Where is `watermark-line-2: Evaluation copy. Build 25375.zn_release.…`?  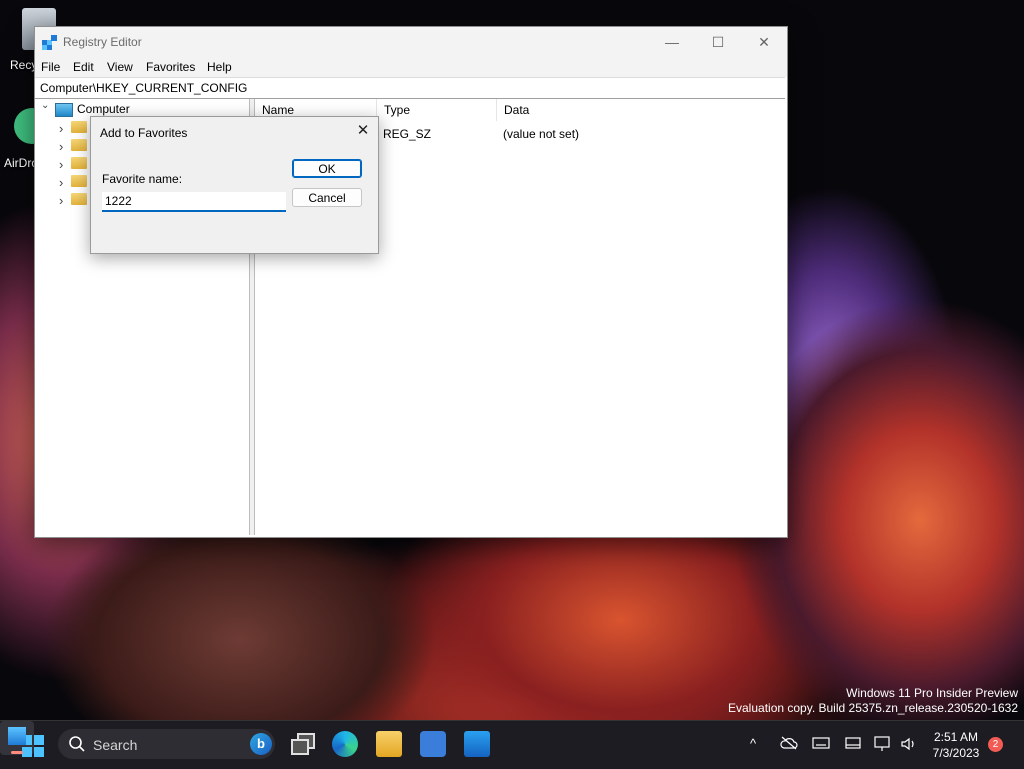 watermark-line-2: Evaluation copy. Build 25375.zn_release.… is located at coordinates (873, 708).